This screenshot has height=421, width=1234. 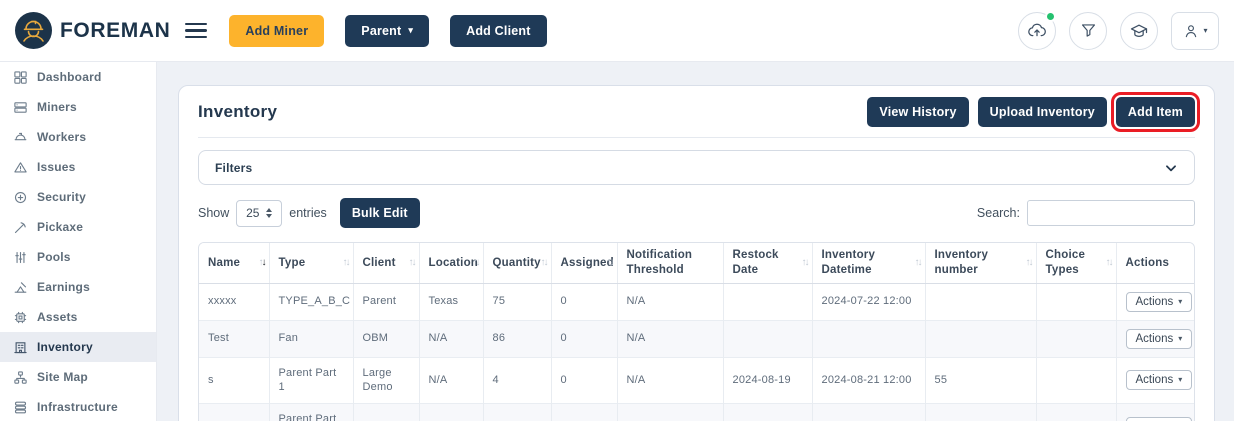 What do you see at coordinates (234, 167) in the screenshot?
I see `filters-label: Filters` at bounding box center [234, 167].